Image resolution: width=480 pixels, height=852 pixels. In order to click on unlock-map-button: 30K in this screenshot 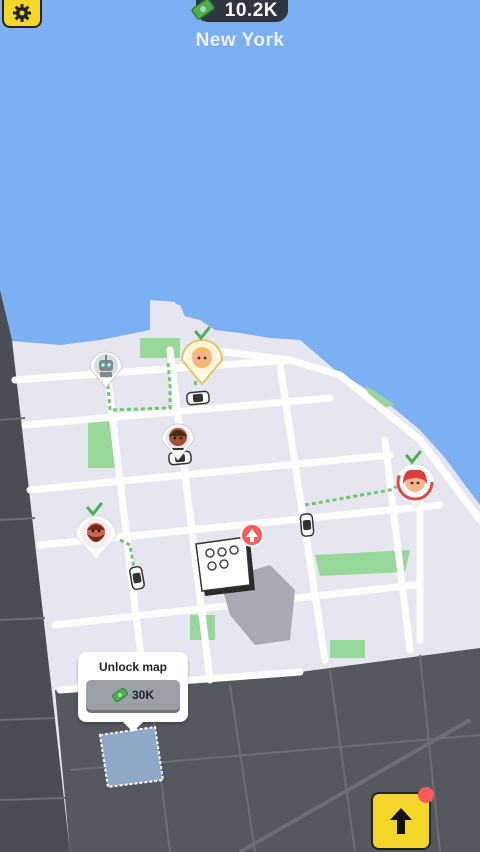, I will do `click(133, 695)`.